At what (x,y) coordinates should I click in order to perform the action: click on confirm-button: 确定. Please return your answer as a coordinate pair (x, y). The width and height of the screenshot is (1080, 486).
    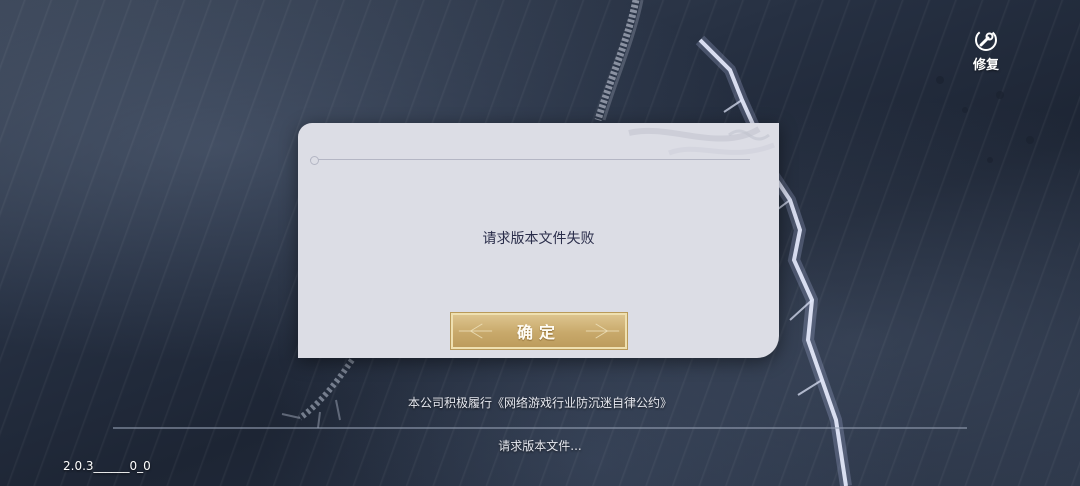
    Looking at the image, I should click on (539, 331).